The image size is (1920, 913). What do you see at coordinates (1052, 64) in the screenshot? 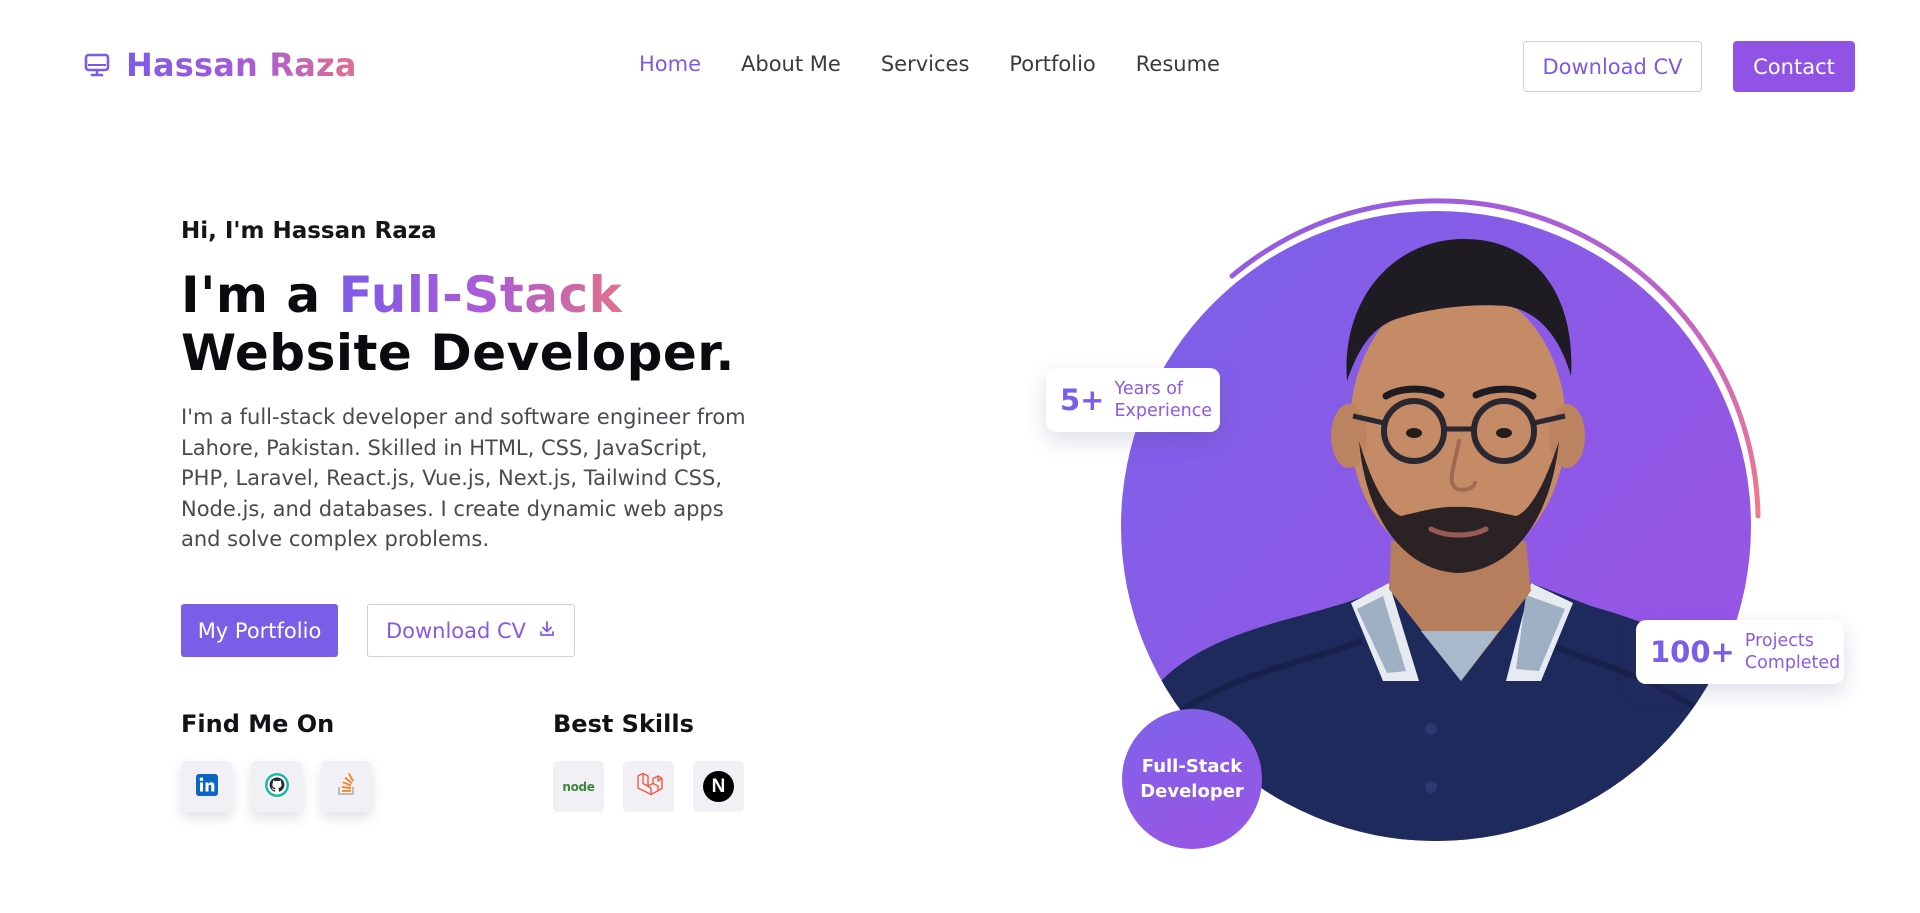
I see `nav-portfolio: Portfolio` at bounding box center [1052, 64].